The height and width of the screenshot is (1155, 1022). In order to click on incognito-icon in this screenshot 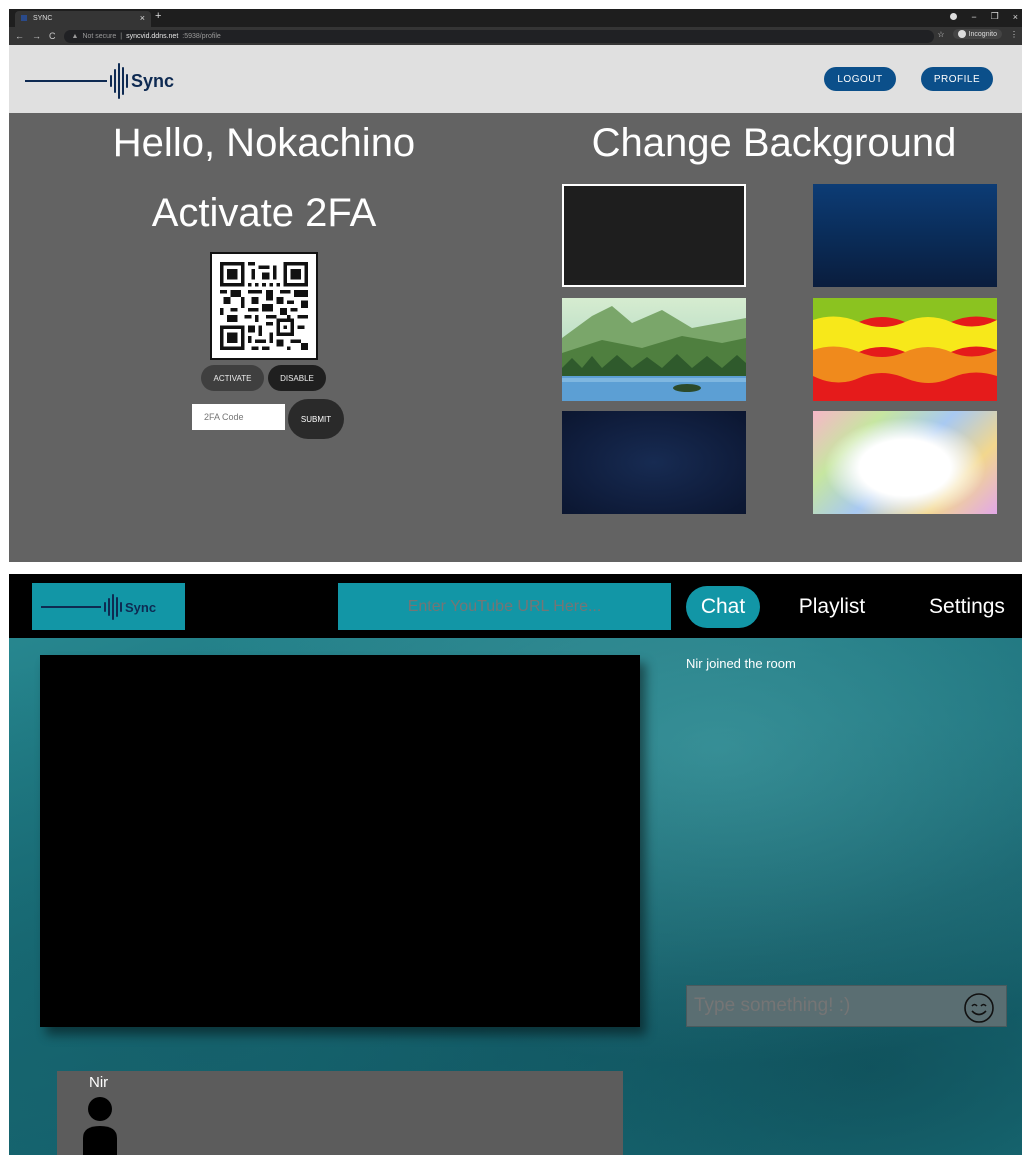, I will do `click(961, 34)`.